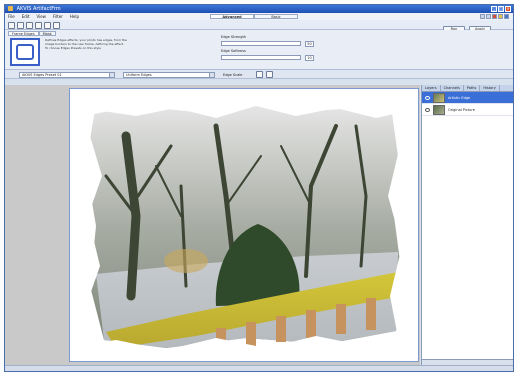  What do you see at coordinates (11, 25) in the screenshot?
I see `open-icon` at bounding box center [11, 25].